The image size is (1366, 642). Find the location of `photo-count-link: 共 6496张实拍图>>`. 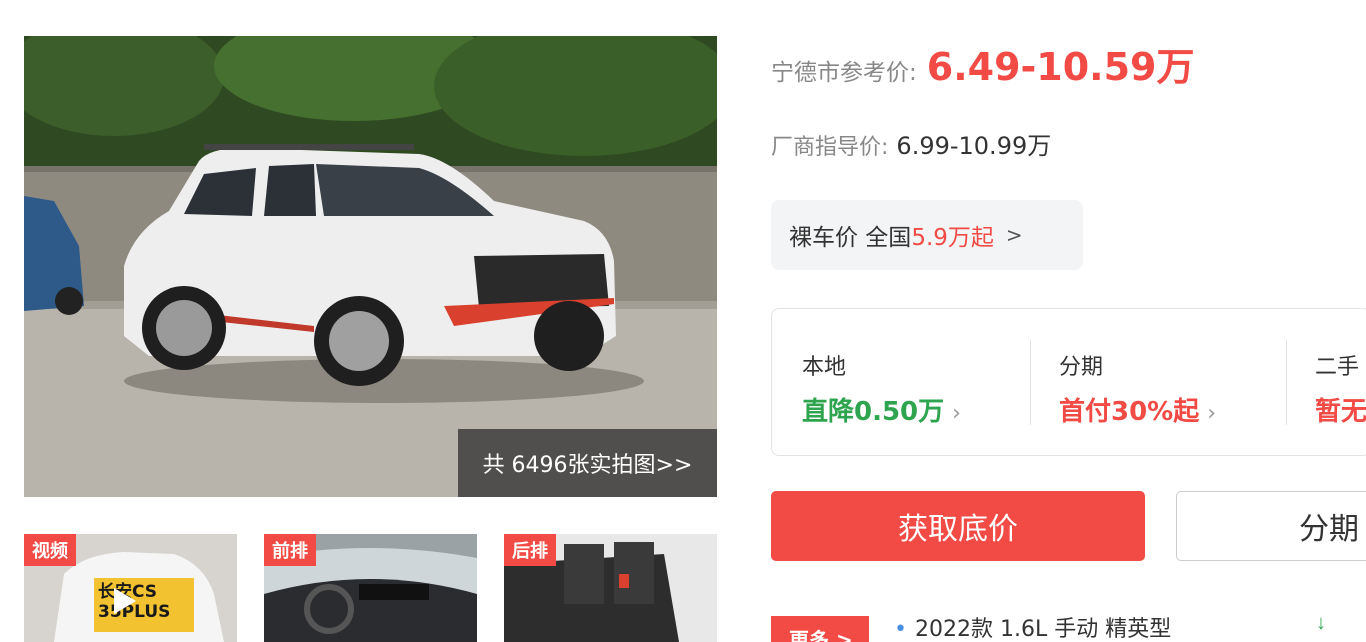

photo-count-link: 共 6496张实拍图>> is located at coordinates (587, 463).